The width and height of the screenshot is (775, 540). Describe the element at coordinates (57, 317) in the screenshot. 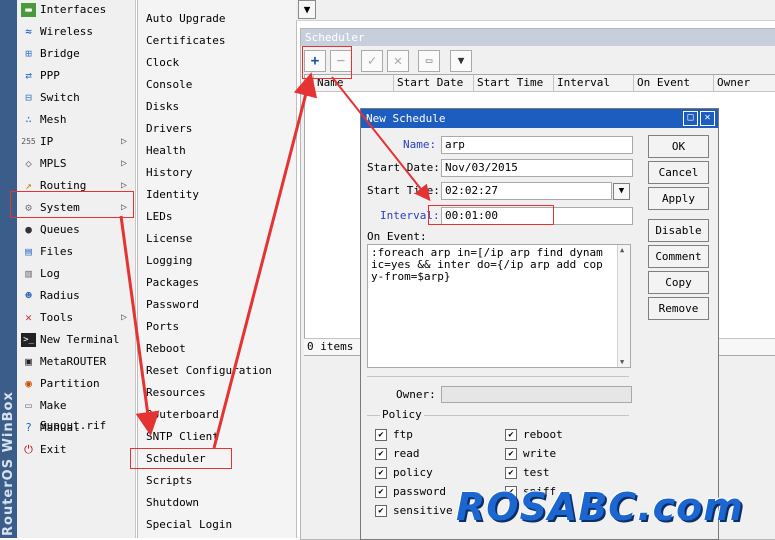

I see `menu-item-label: Tools` at that location.